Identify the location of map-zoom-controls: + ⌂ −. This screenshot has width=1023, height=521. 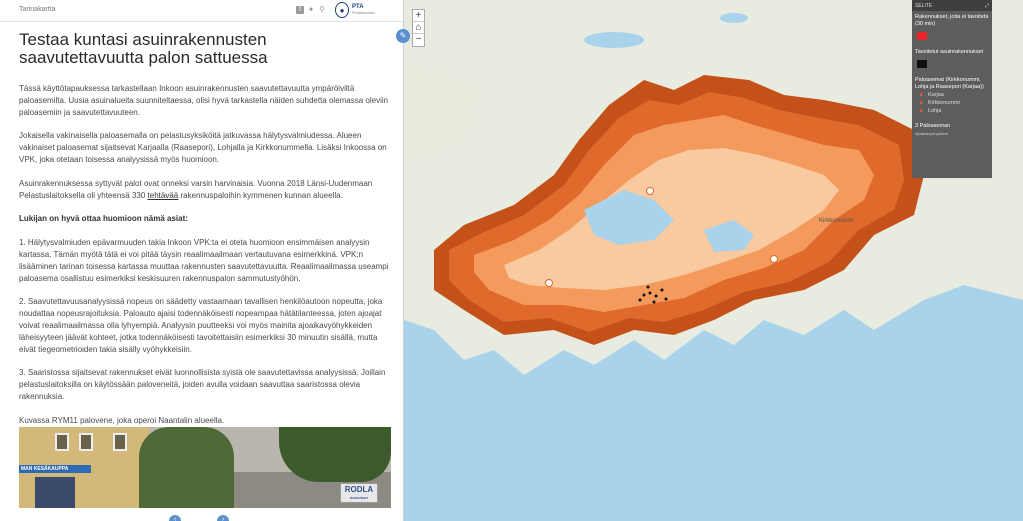
(418, 28).